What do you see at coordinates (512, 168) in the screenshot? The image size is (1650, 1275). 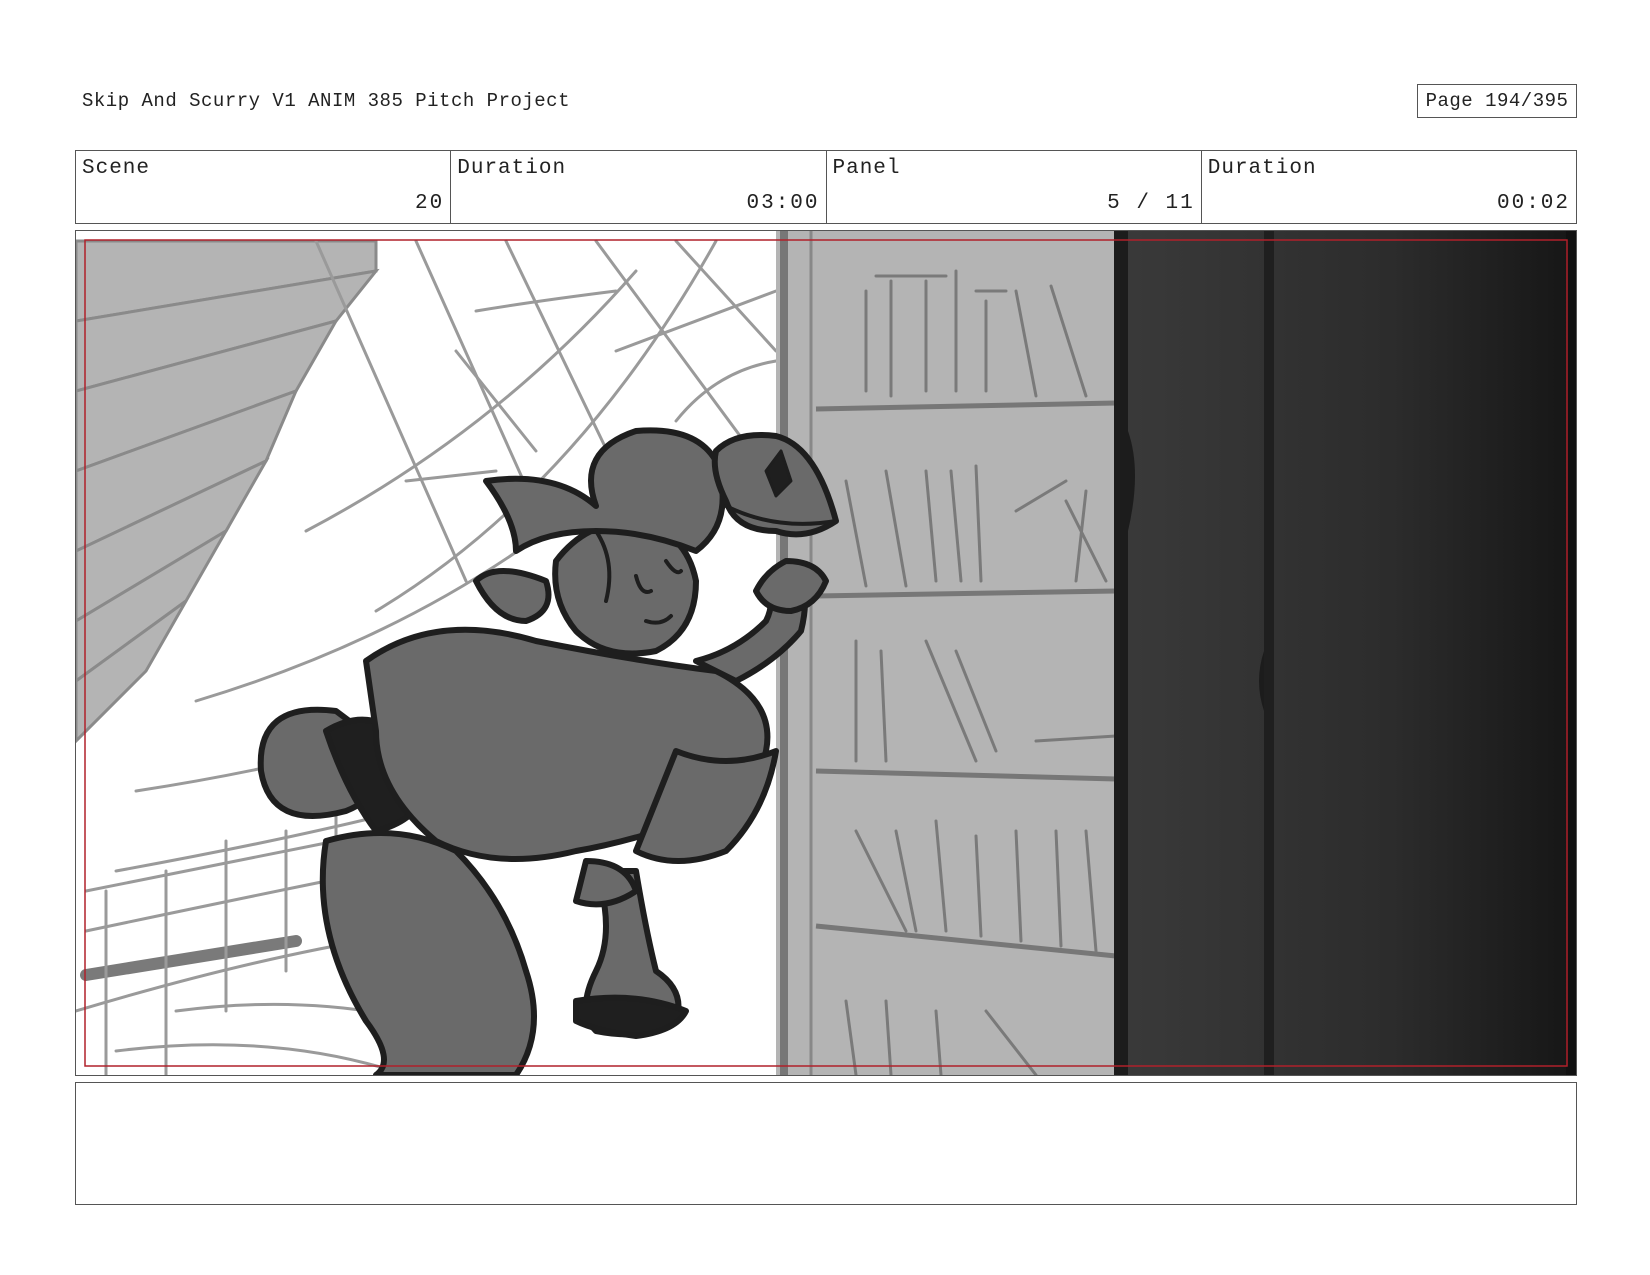 I see `scene-duration-label: Duration` at bounding box center [512, 168].